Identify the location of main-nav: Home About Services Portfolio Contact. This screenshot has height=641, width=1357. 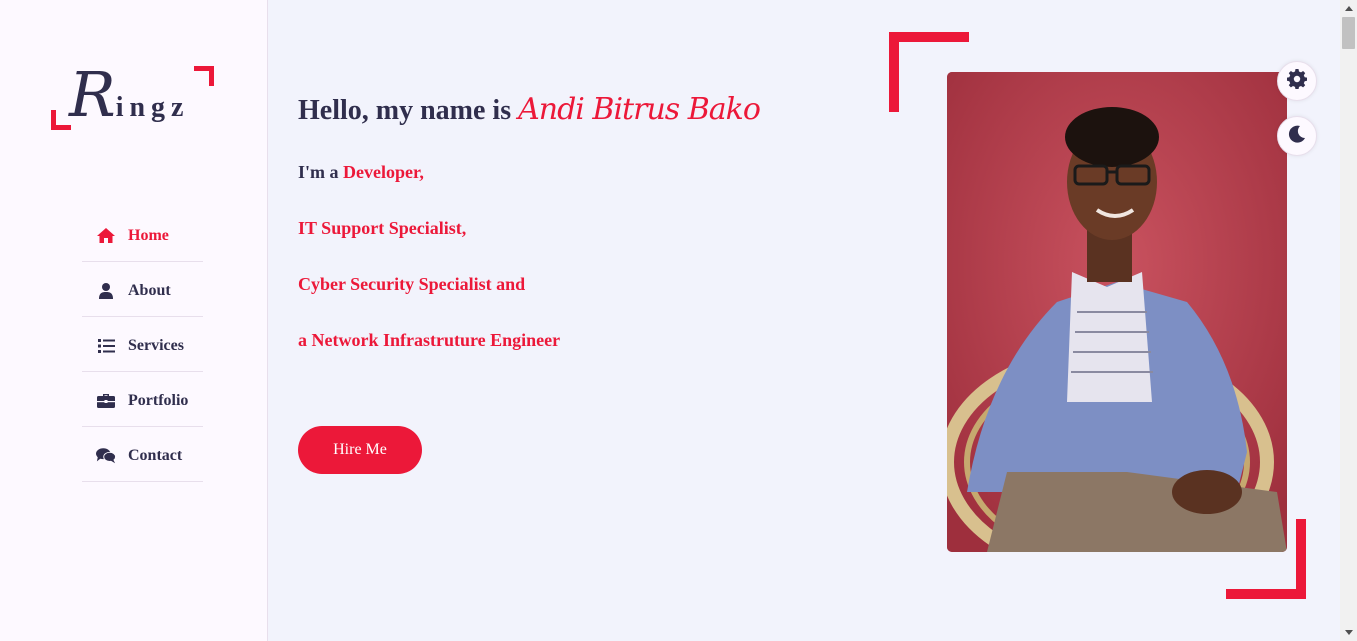
(142, 344).